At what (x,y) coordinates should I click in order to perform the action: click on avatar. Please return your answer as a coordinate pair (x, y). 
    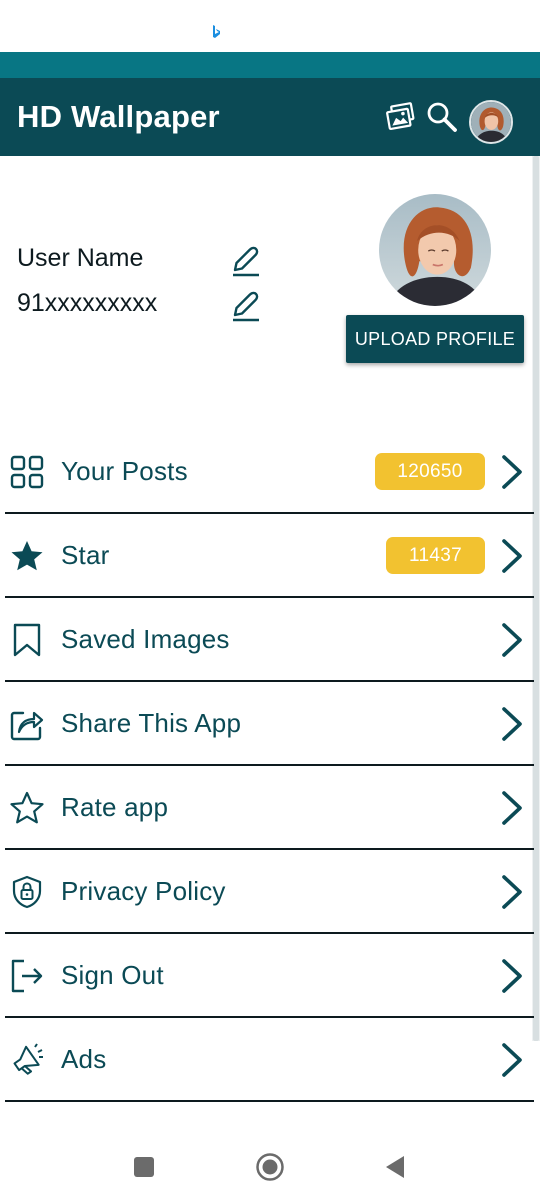
    Looking at the image, I should click on (491, 122).